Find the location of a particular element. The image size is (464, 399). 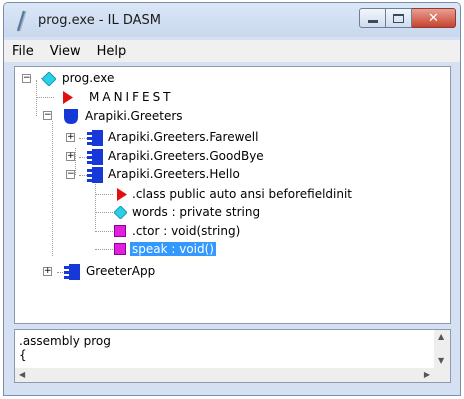

tree-node-field-words: words : private string is located at coordinates (196, 212).